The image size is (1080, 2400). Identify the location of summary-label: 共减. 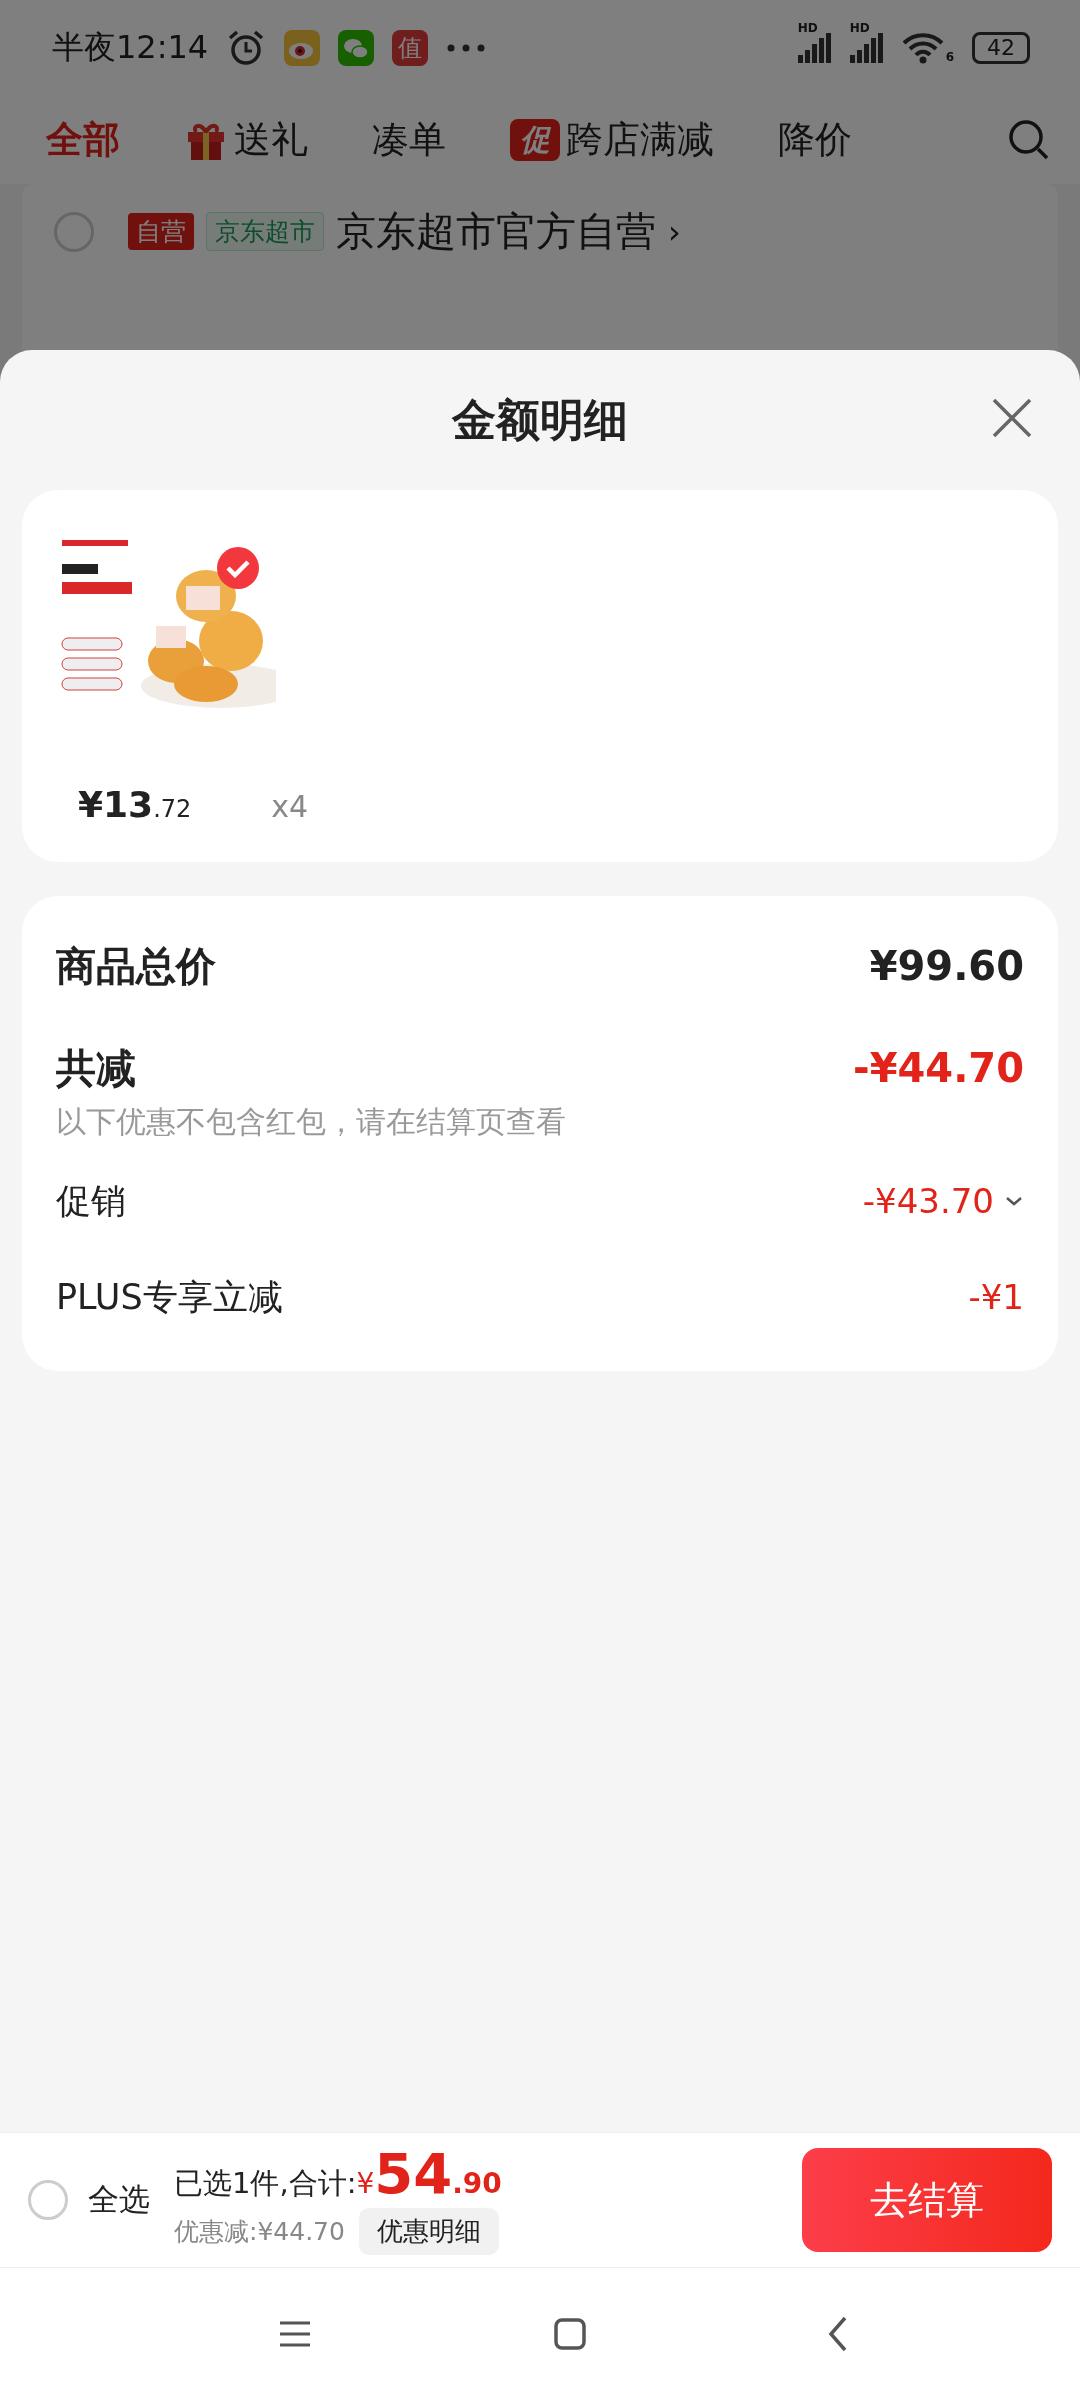
(96, 1068).